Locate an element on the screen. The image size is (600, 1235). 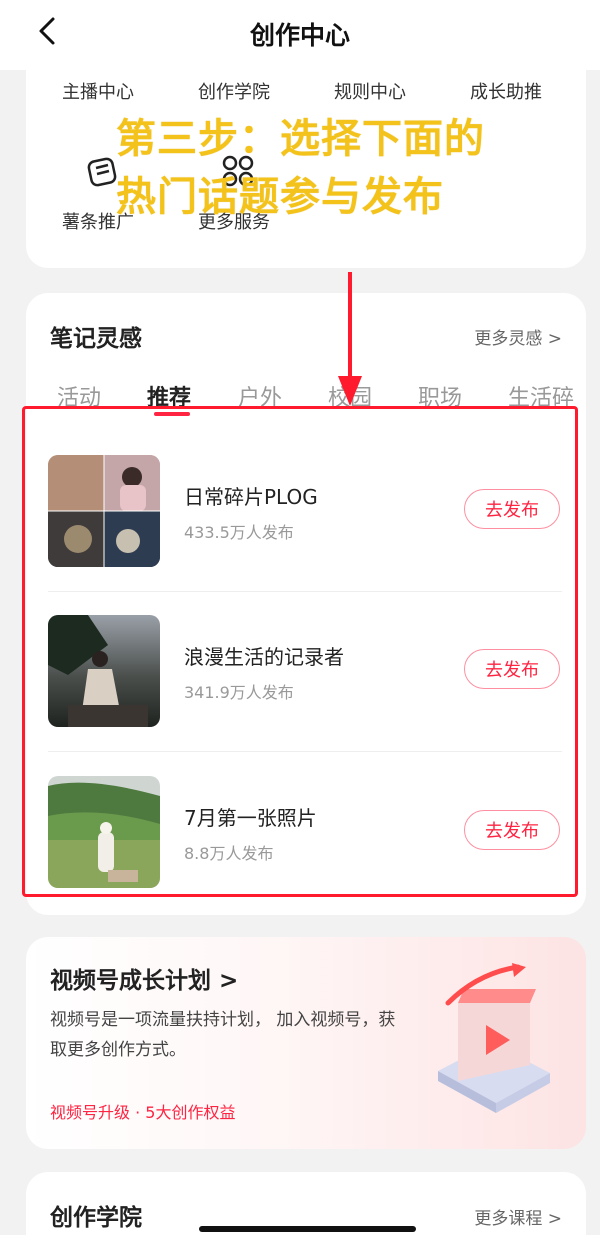
academy-title: 创作学院 is located at coordinates (96, 1218).